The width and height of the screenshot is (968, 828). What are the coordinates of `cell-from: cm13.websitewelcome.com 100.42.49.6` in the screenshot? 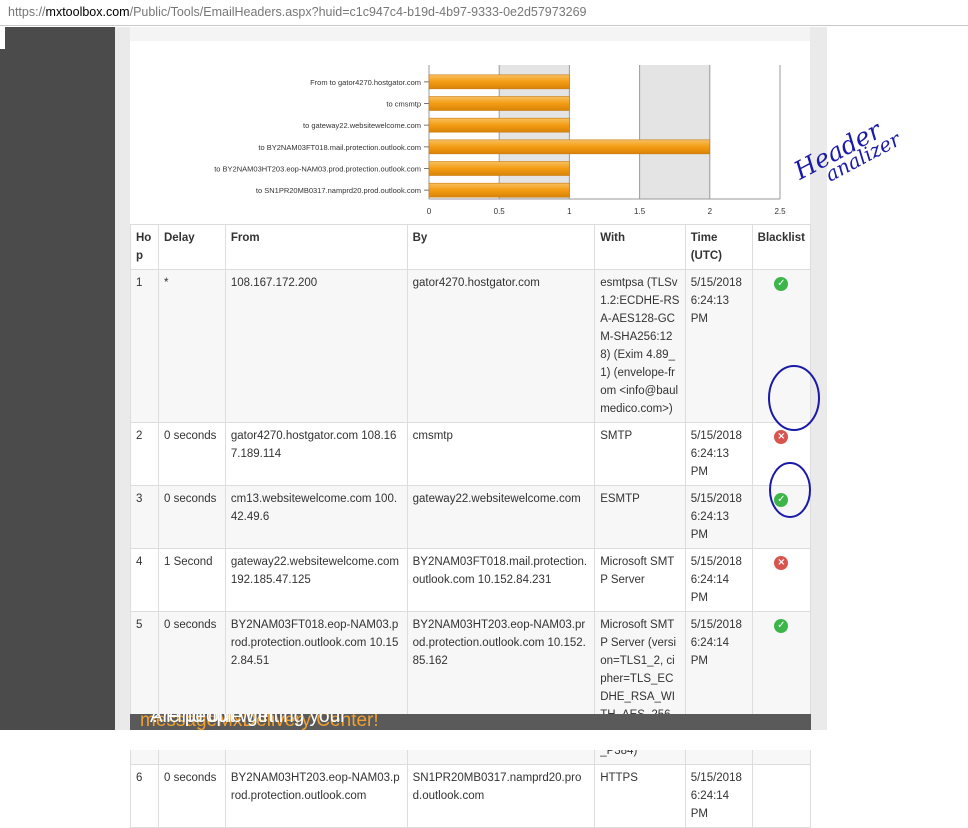 It's located at (316, 517).